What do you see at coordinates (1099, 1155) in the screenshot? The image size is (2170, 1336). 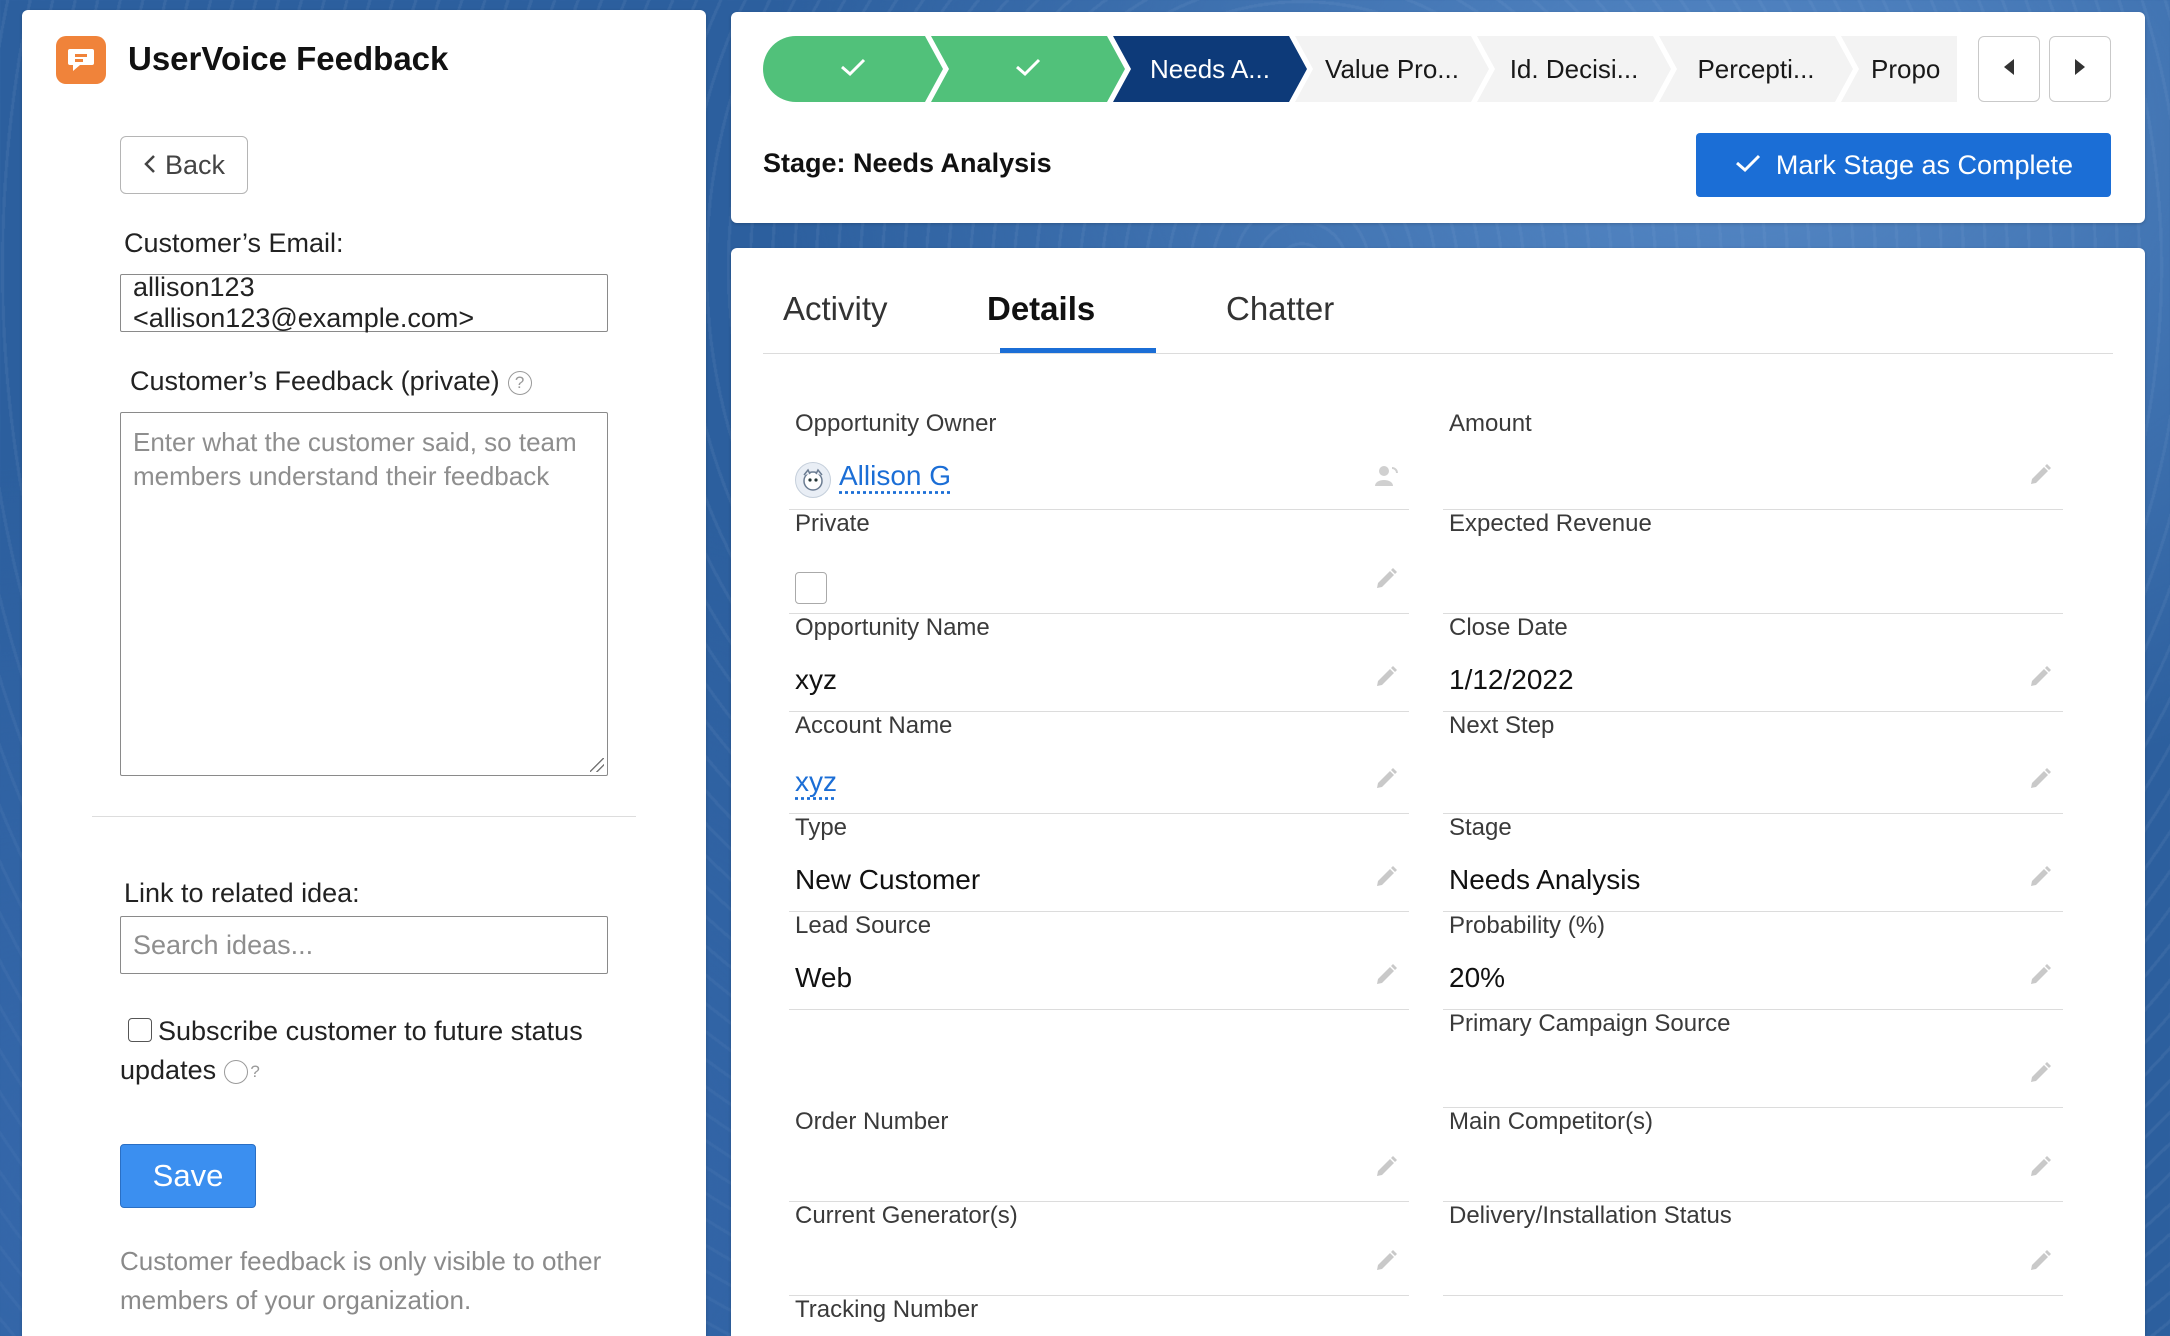 I see `field-order-number: Order Number` at bounding box center [1099, 1155].